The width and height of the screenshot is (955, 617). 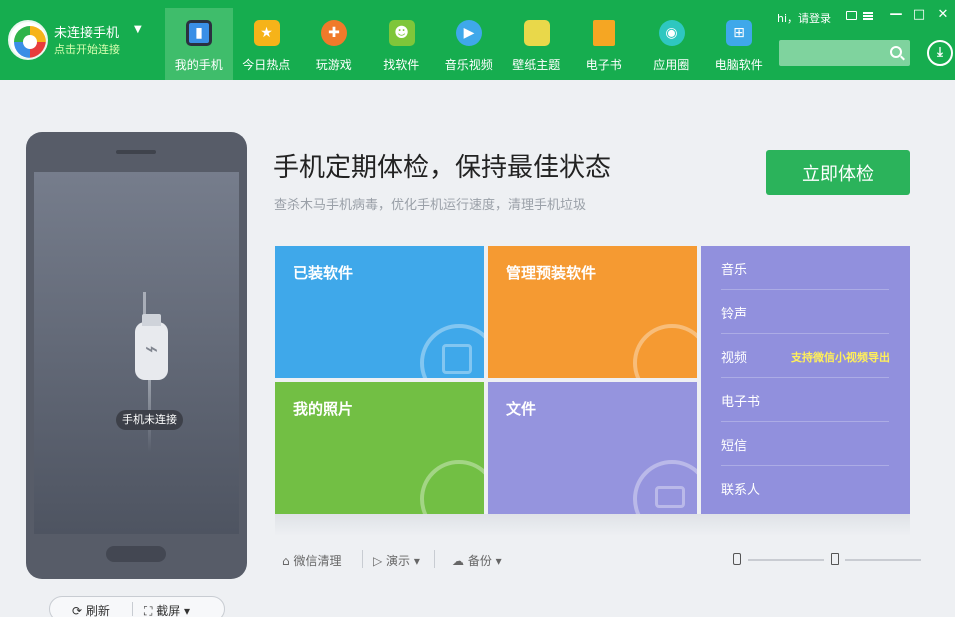 What do you see at coordinates (199, 33) in the screenshot?
I see `phone-icon: ▮` at bounding box center [199, 33].